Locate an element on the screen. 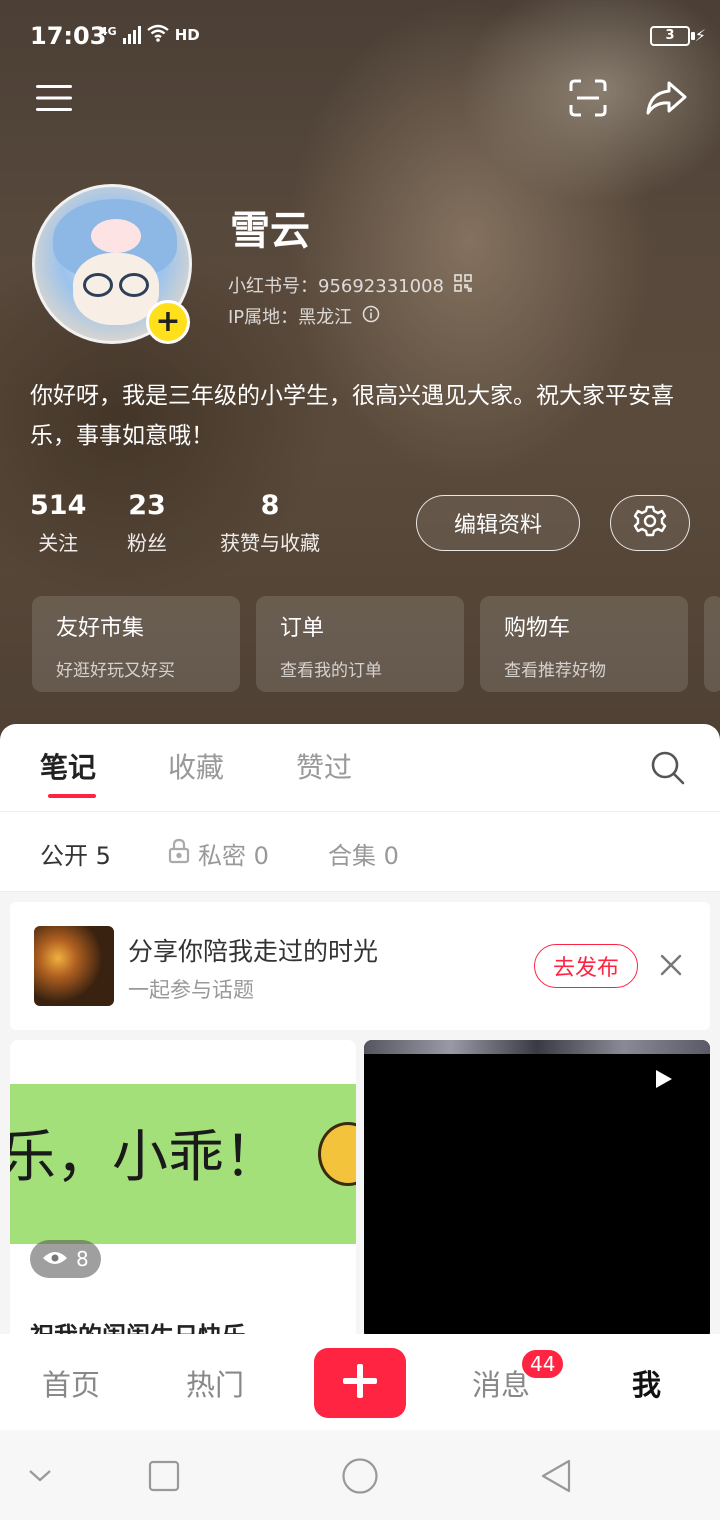 The height and width of the screenshot is (1520, 720). note-card: 乐，小乖！ 8 祝我的闺闺生日快乐 is located at coordinates (183, 1188).